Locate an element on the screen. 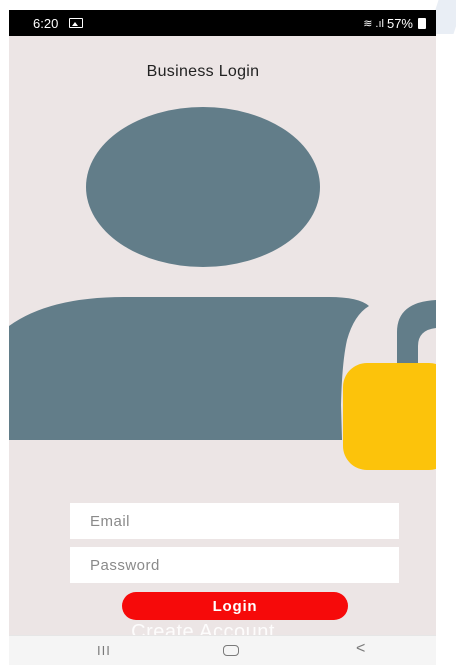 This screenshot has width=456, height=665. password-field is located at coordinates (234, 565).